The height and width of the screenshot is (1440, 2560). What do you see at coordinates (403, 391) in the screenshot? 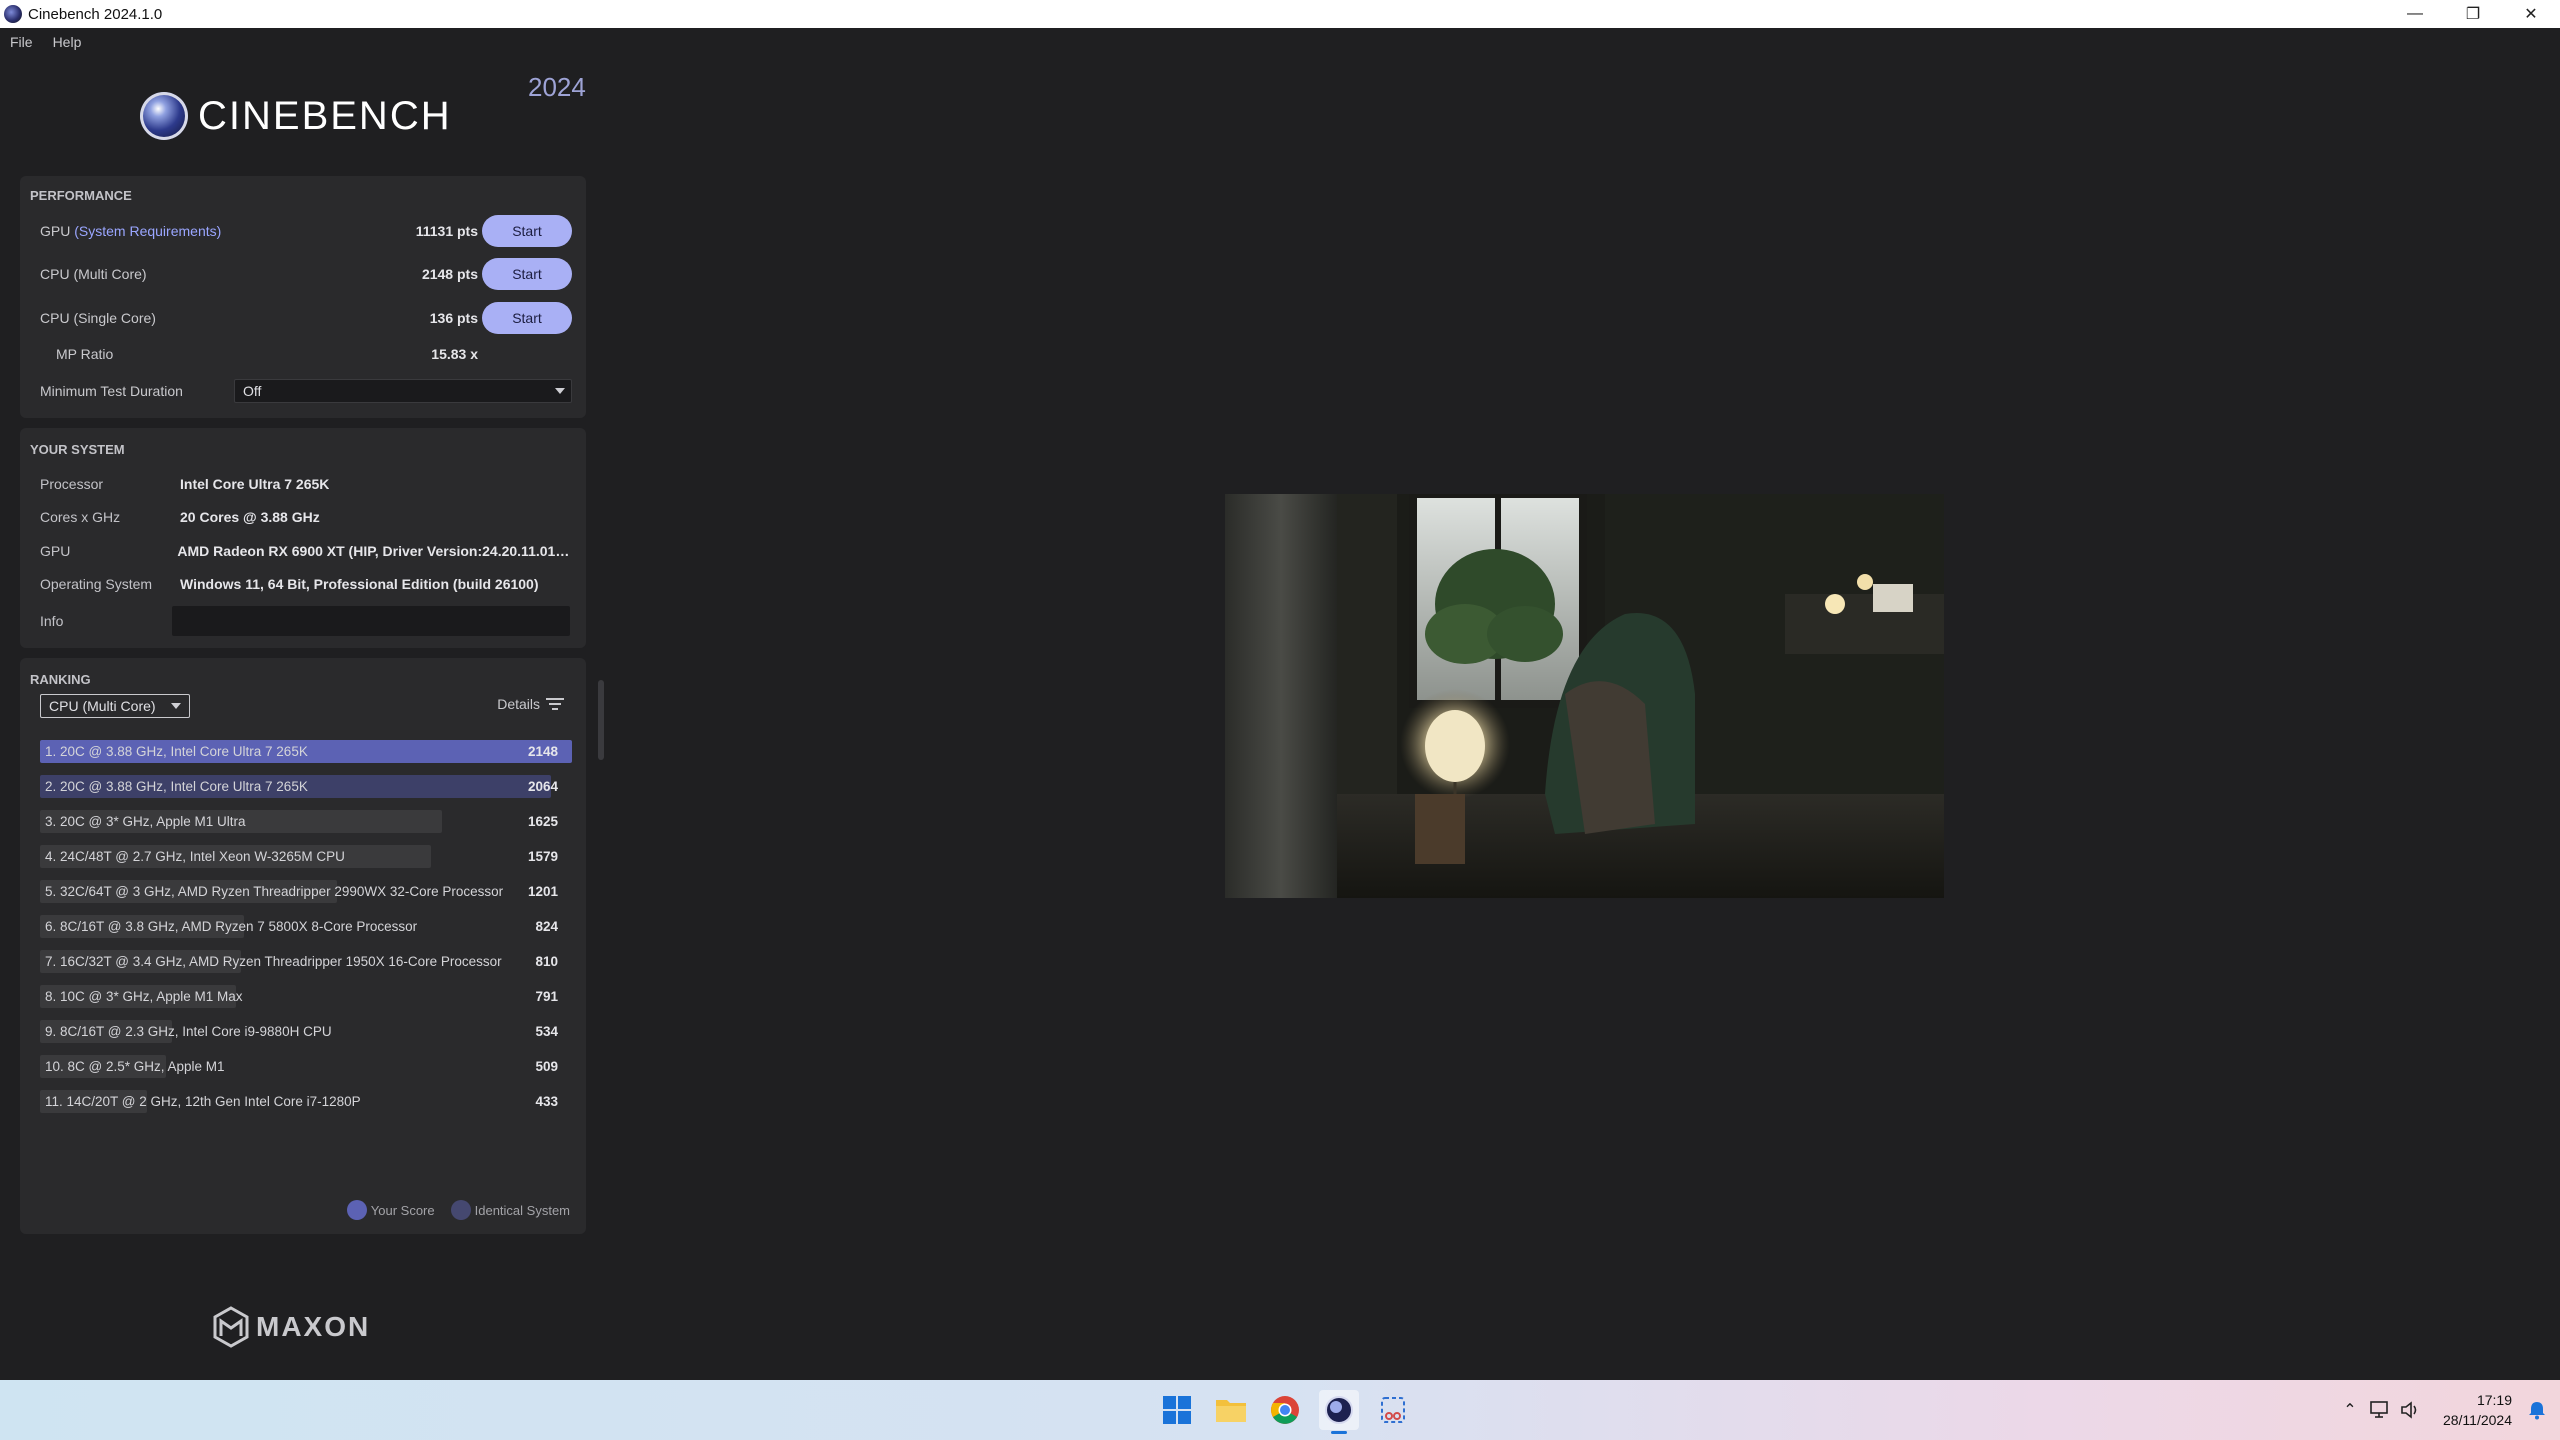
I see `min-duration-dropdown: Off` at bounding box center [403, 391].